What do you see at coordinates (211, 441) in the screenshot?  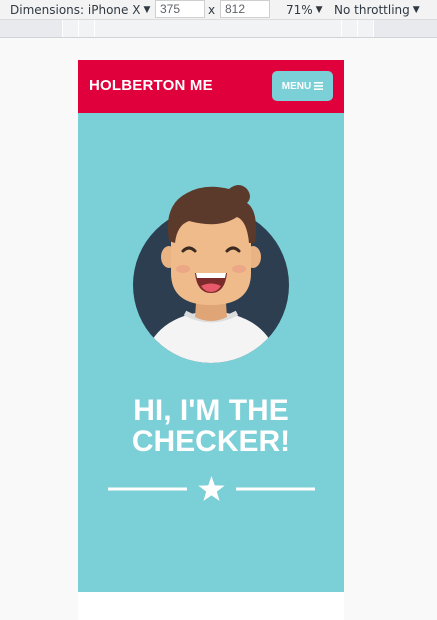 I see `hero-title-line: CHECKER!` at bounding box center [211, 441].